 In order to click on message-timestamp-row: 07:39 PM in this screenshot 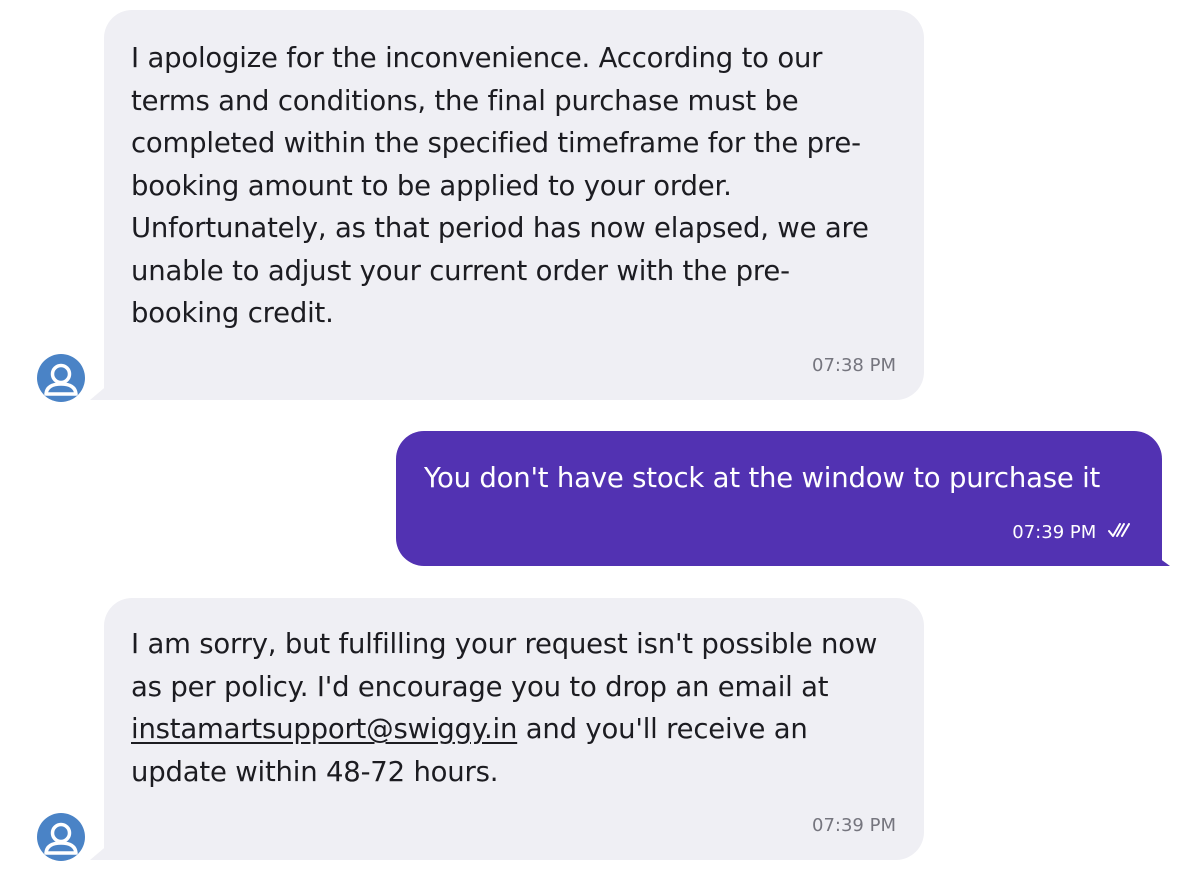, I will do `click(1071, 533)`.